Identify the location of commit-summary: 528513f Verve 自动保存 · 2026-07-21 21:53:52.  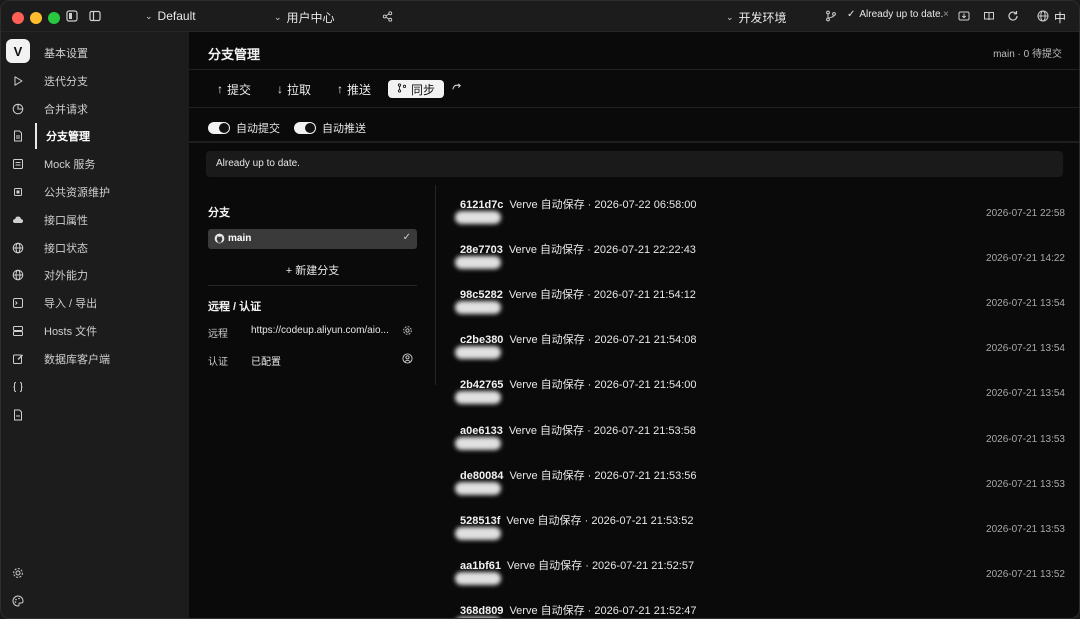
(576, 520).